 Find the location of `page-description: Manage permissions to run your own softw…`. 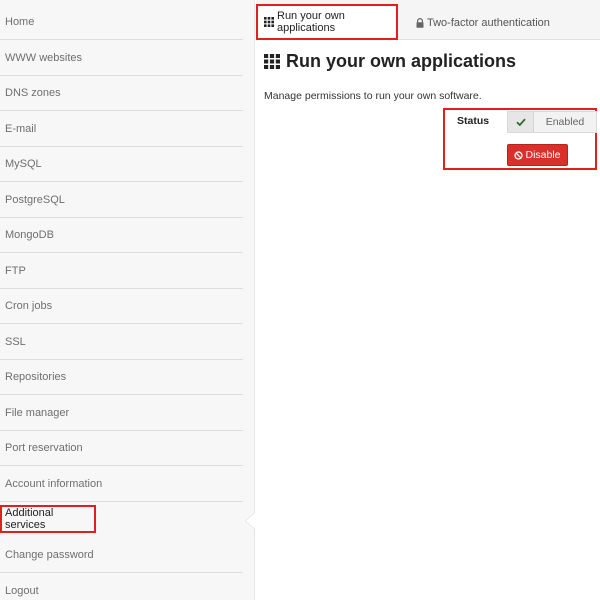

page-description: Manage permissions to run your own softw… is located at coordinates (373, 96).